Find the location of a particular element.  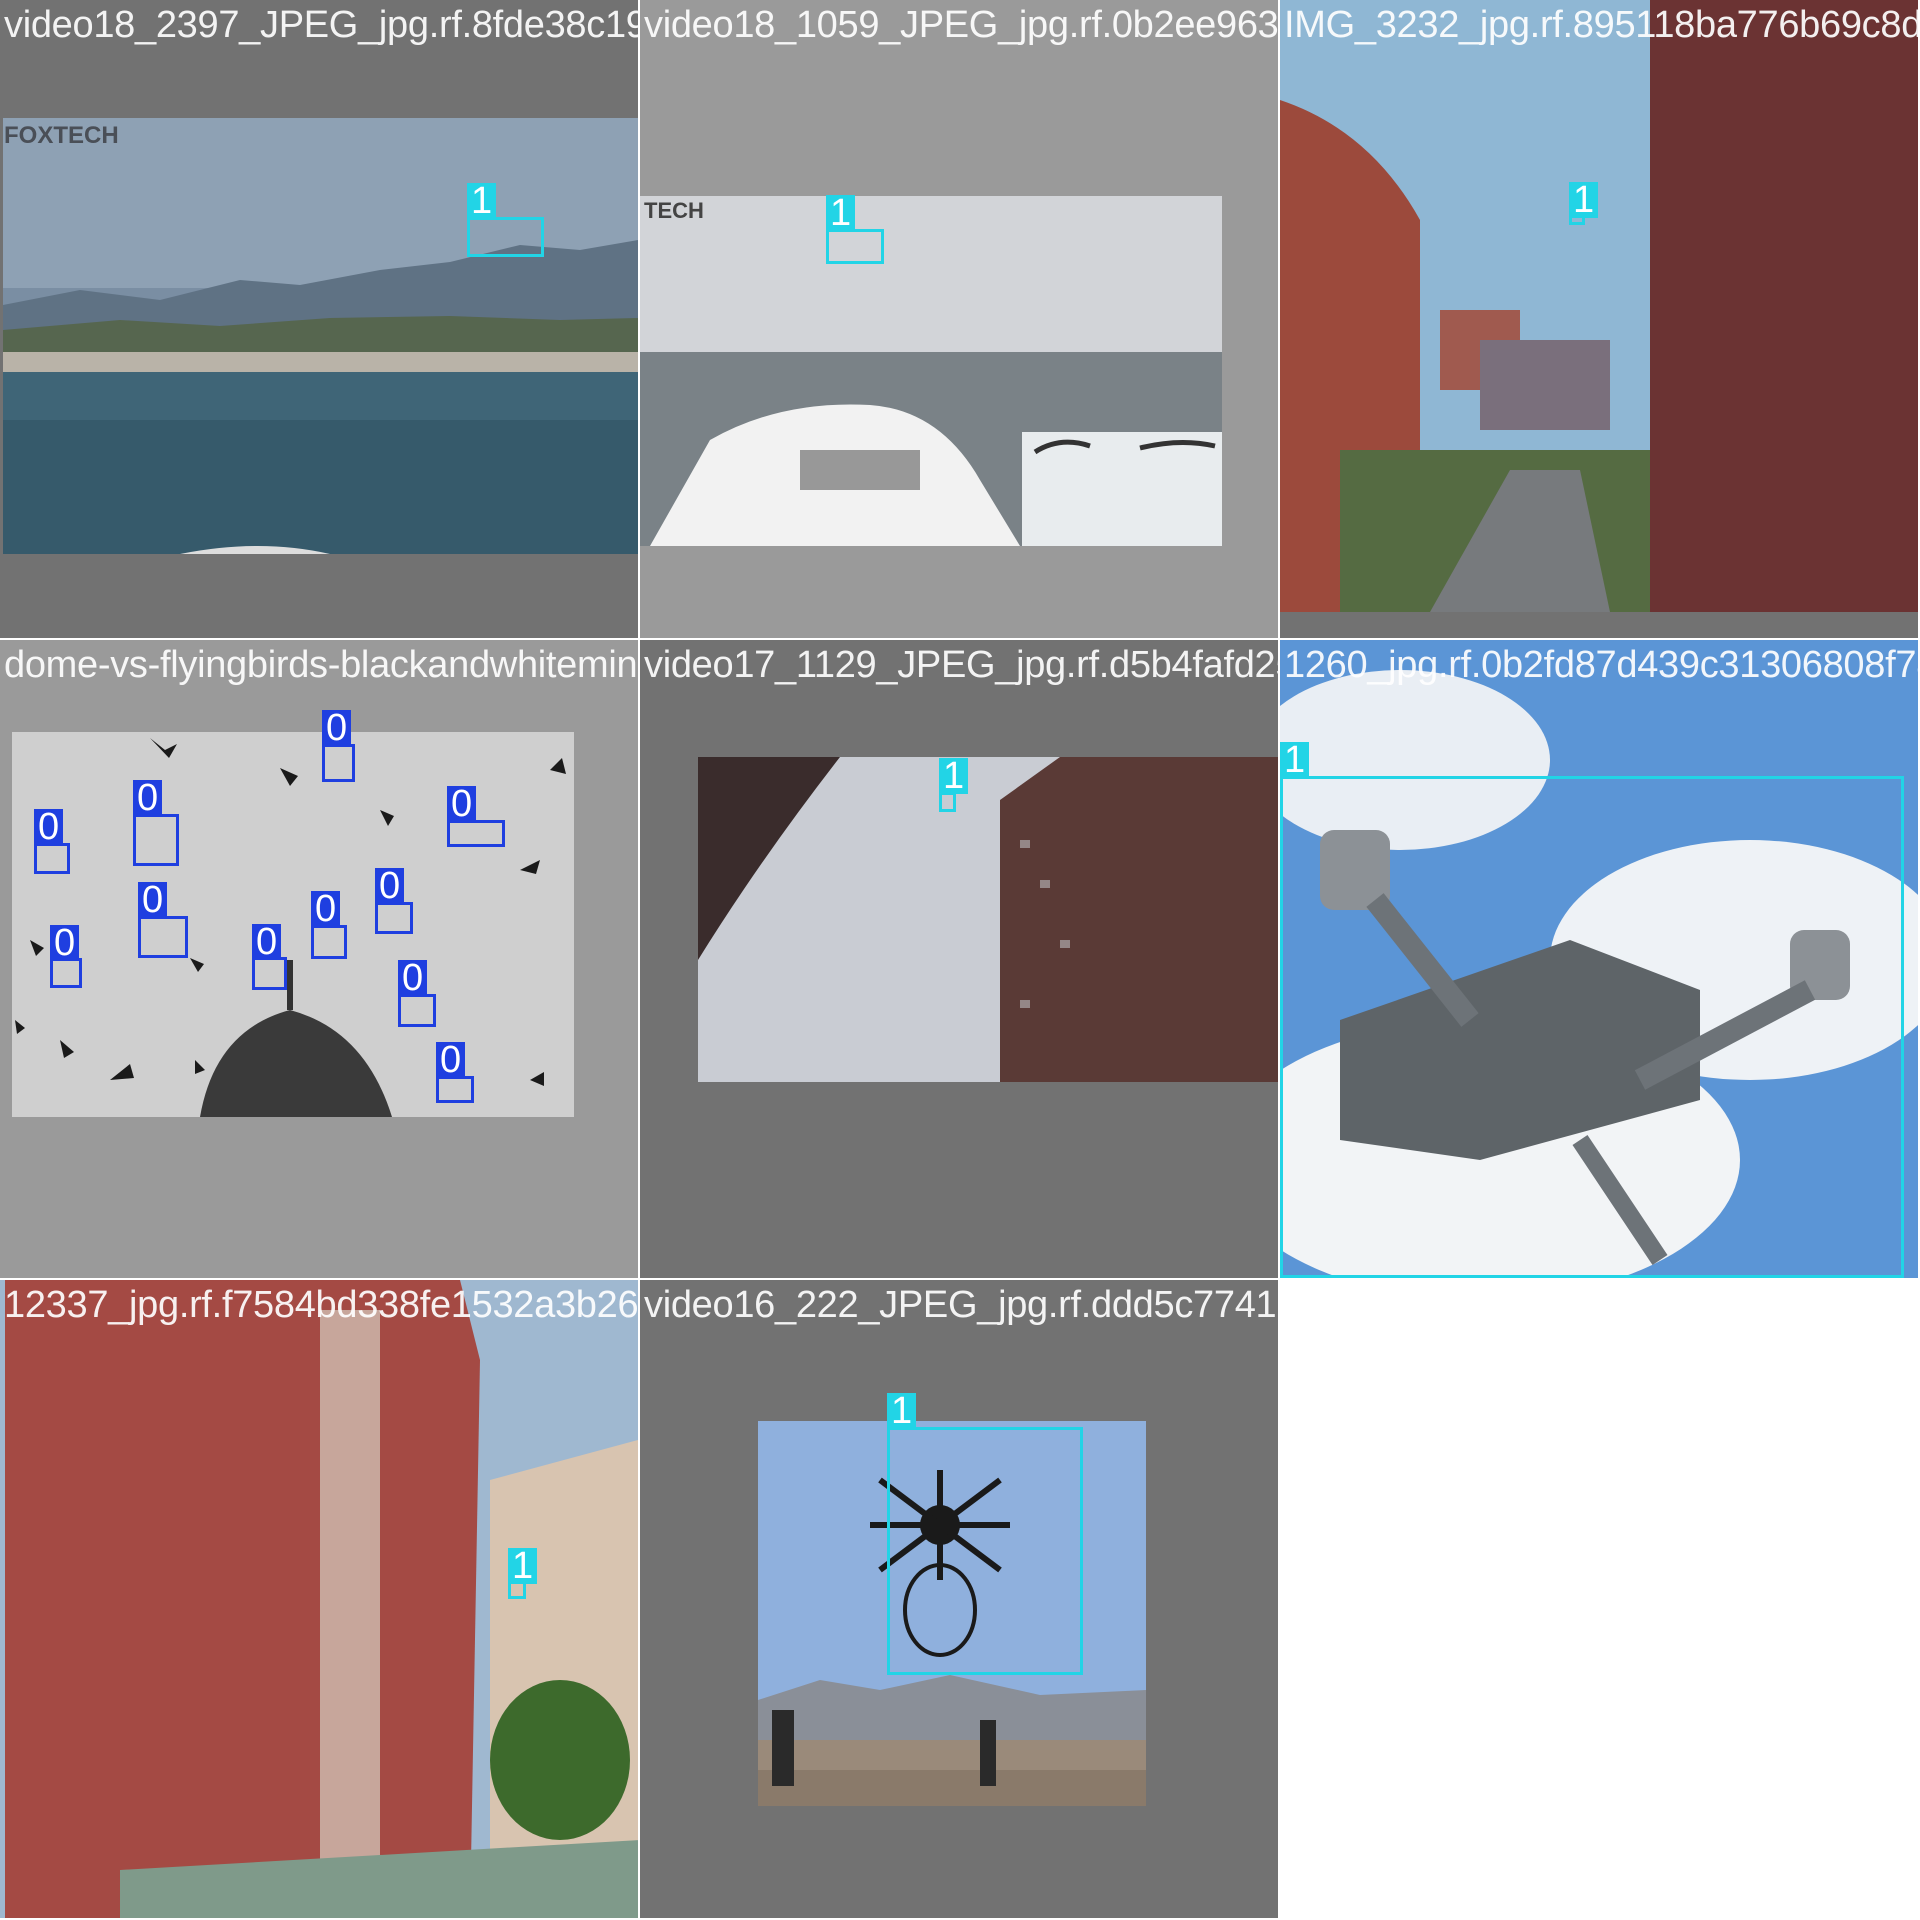

image-filename: dome-vs-flyingbirds-blackandwhiteminimal is located at coordinates (321, 665).